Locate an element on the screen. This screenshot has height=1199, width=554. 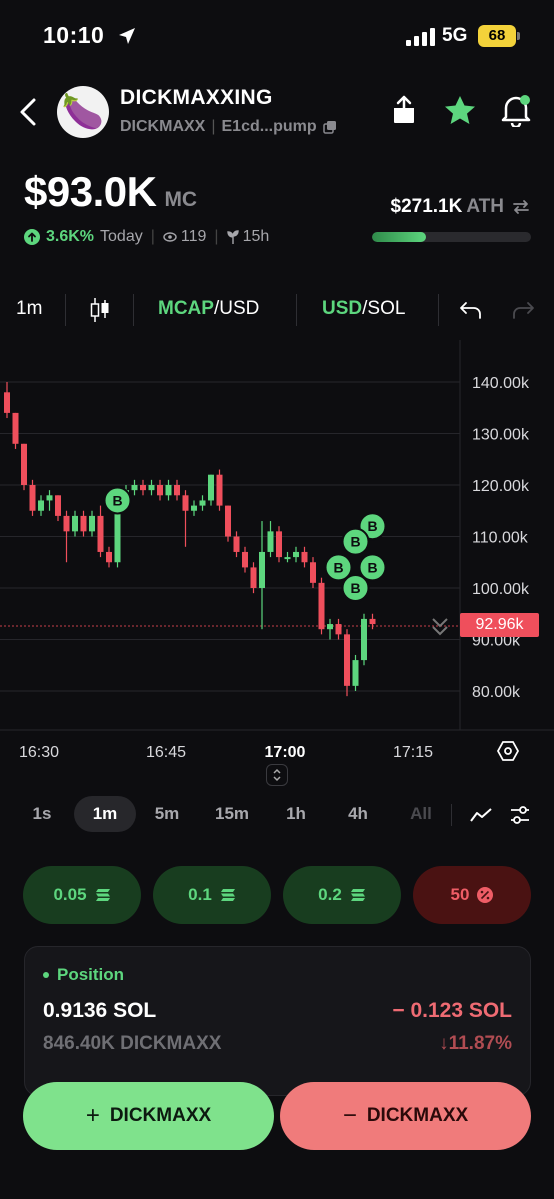
token-address: E1cd...pump is located at coordinates (269, 127).